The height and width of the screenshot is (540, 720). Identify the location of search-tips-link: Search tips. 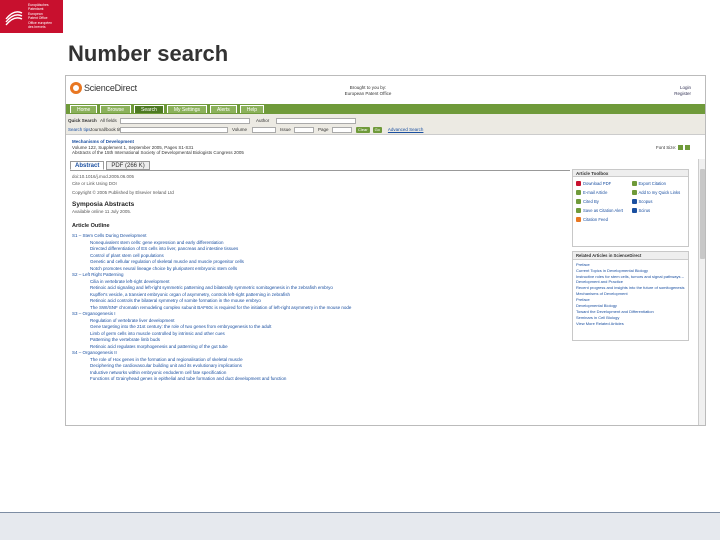
(79, 129).